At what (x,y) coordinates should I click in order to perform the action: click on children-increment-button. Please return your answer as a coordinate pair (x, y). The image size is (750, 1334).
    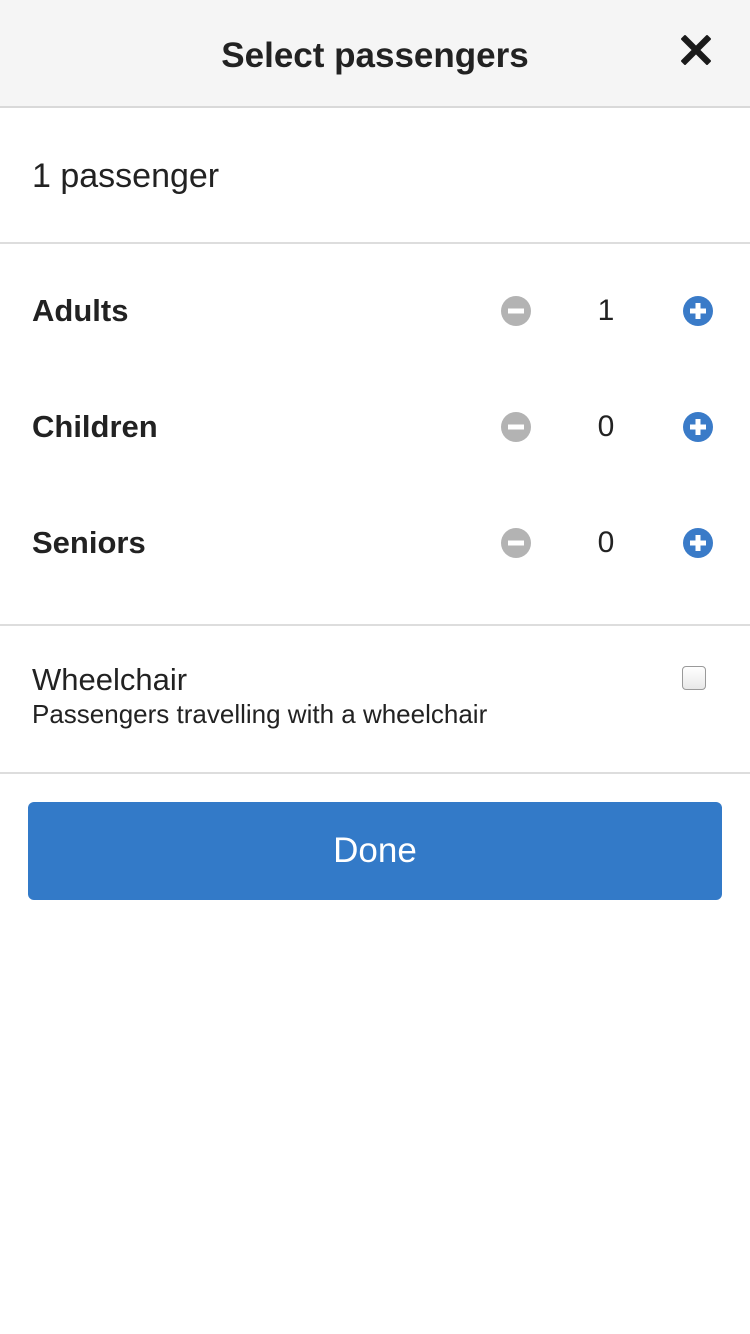
    Looking at the image, I should click on (698, 427).